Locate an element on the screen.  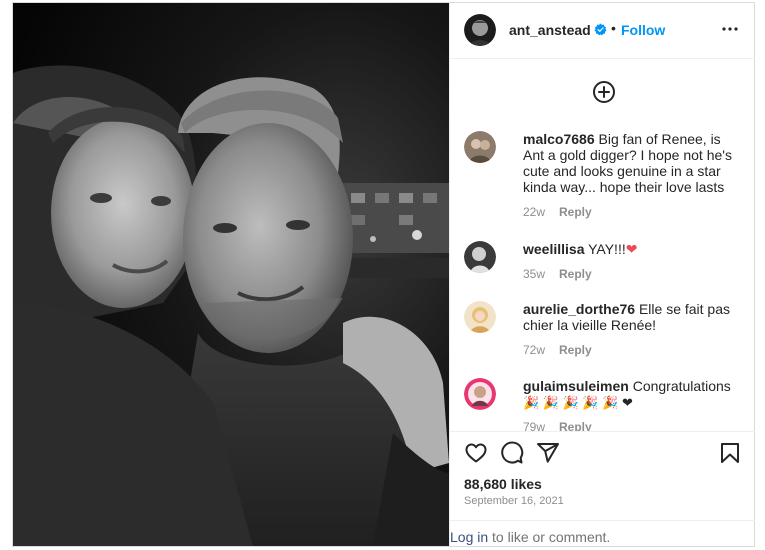
more-options-icon is located at coordinates (730, 29).